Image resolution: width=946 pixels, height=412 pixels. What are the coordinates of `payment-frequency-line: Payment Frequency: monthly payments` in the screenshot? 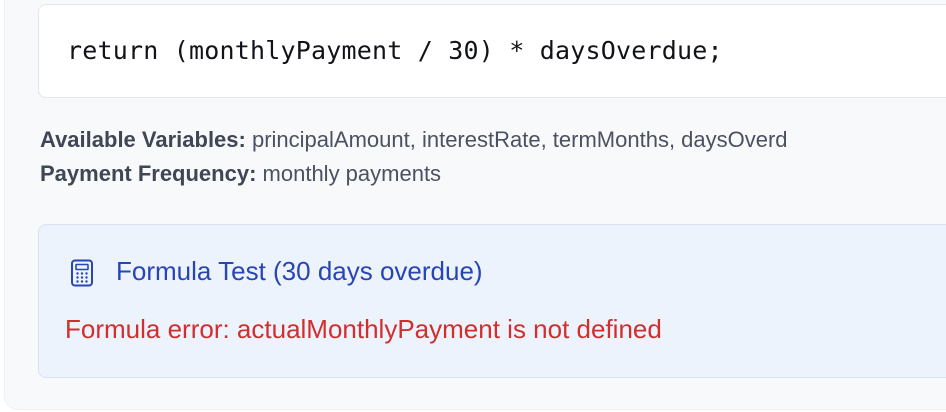 It's located at (240, 174).